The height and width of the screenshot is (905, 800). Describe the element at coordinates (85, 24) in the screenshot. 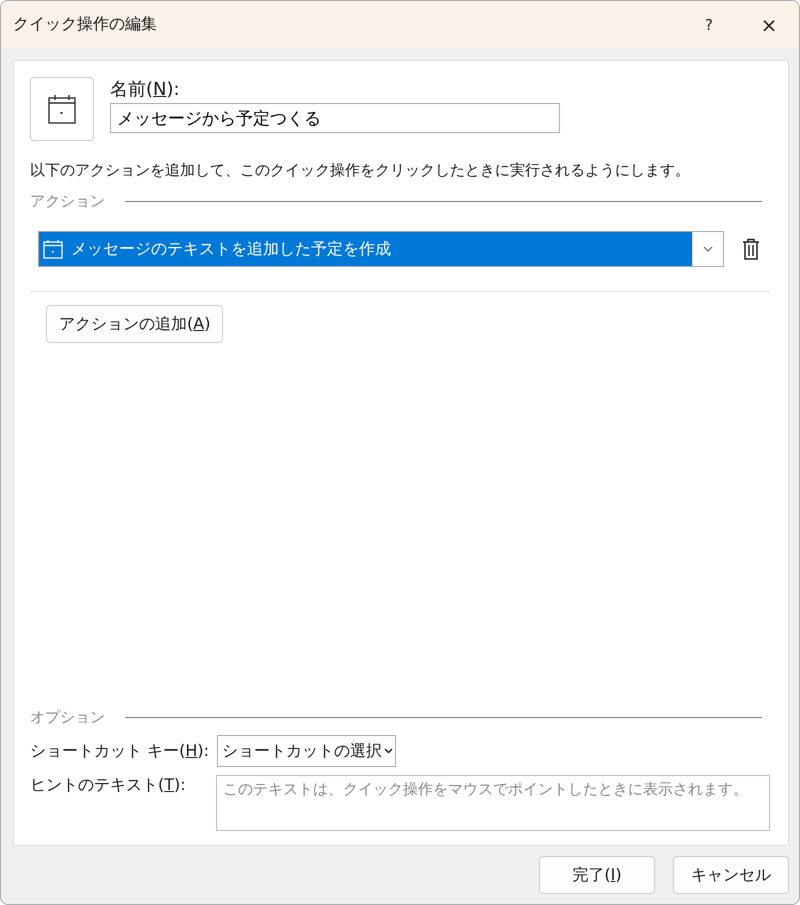

I see `window-title: クイック操作の編集` at that location.